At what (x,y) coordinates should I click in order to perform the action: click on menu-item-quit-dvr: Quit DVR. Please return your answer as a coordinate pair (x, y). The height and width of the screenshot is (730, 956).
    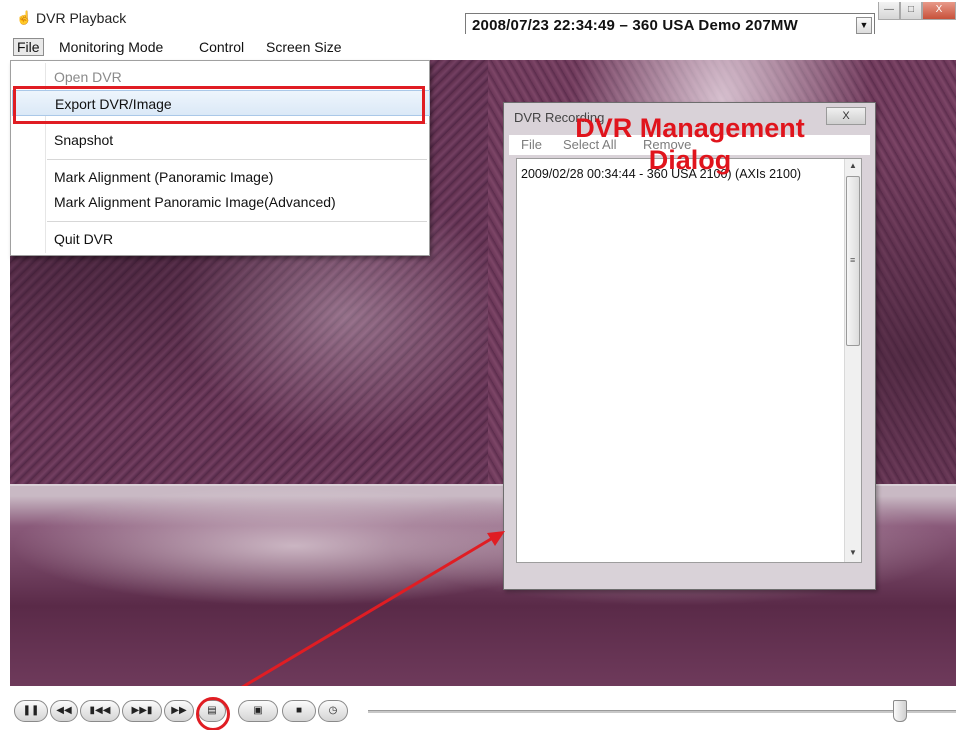
    Looking at the image, I should click on (221, 239).